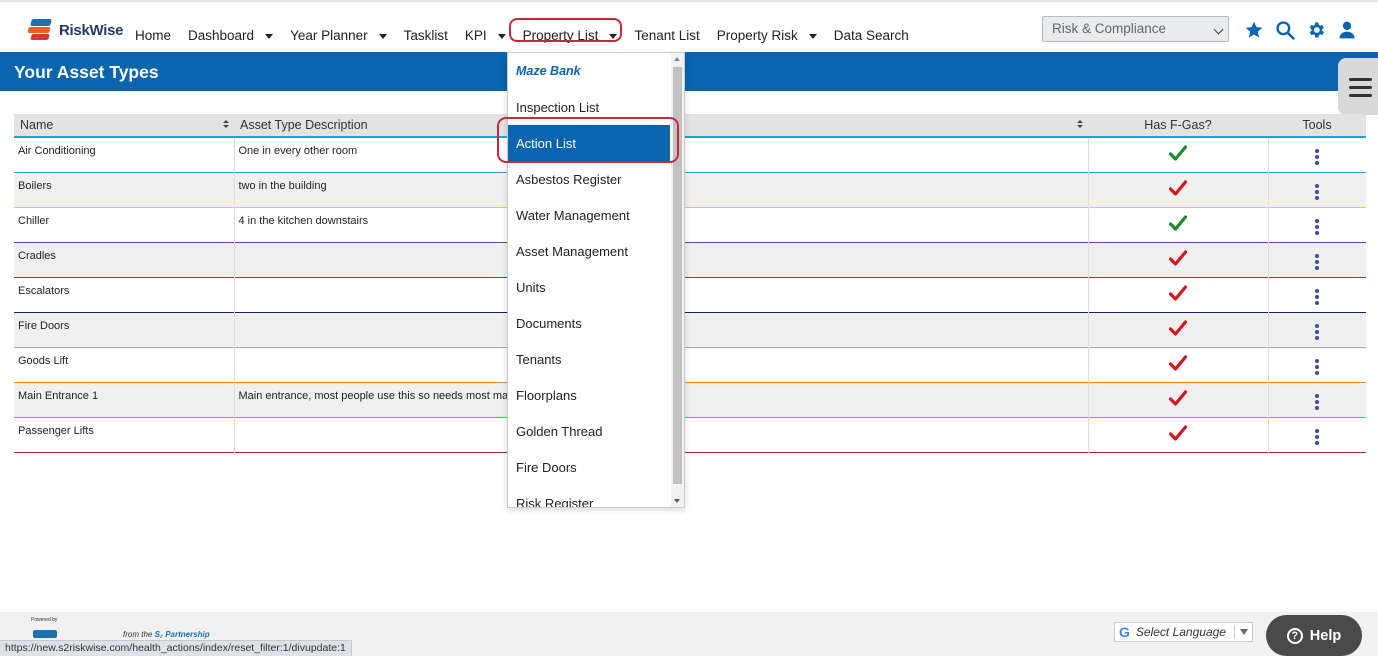  I want to click on nav-item-dashboard: Dashboard, so click(231, 35).